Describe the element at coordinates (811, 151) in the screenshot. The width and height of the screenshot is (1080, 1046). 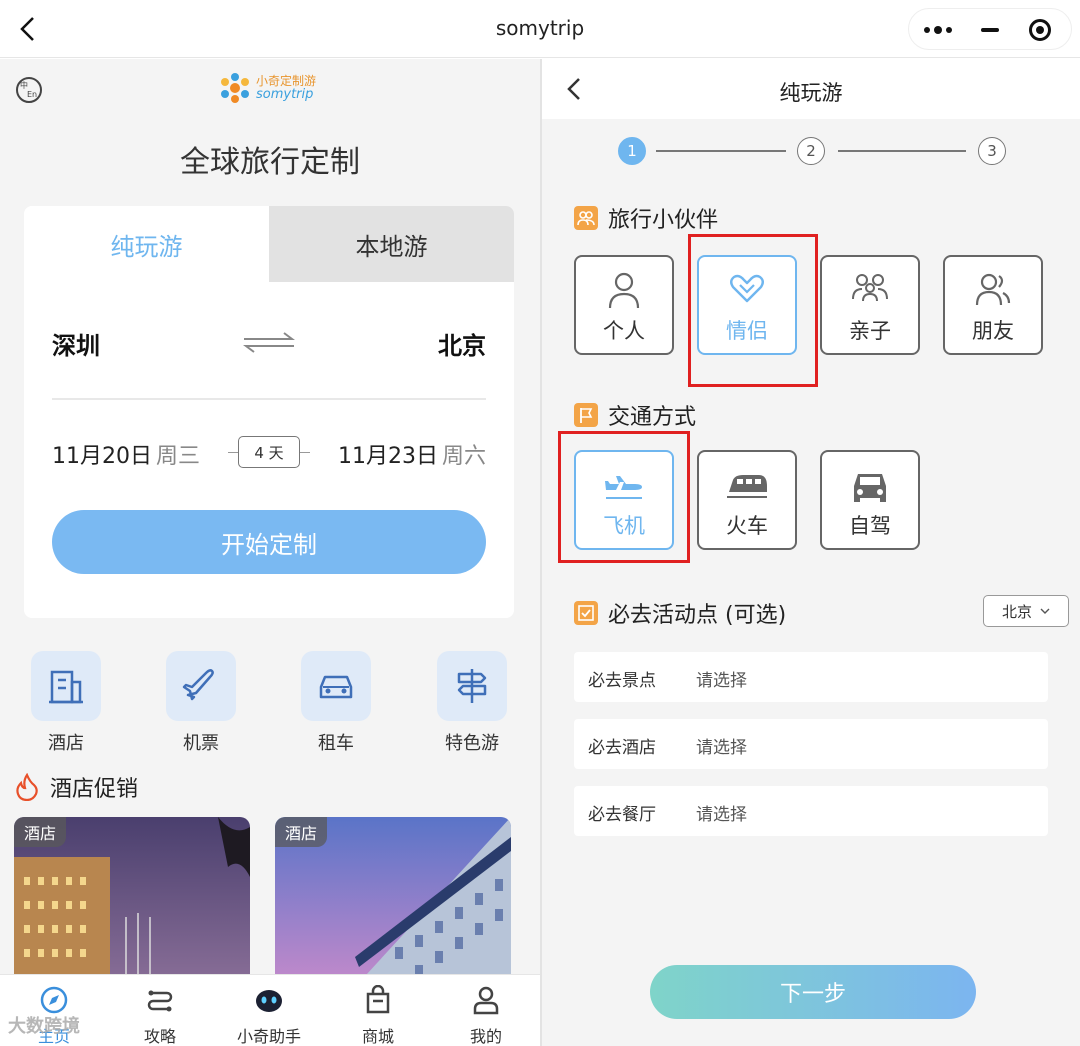
I see `step-2: 2` at that location.